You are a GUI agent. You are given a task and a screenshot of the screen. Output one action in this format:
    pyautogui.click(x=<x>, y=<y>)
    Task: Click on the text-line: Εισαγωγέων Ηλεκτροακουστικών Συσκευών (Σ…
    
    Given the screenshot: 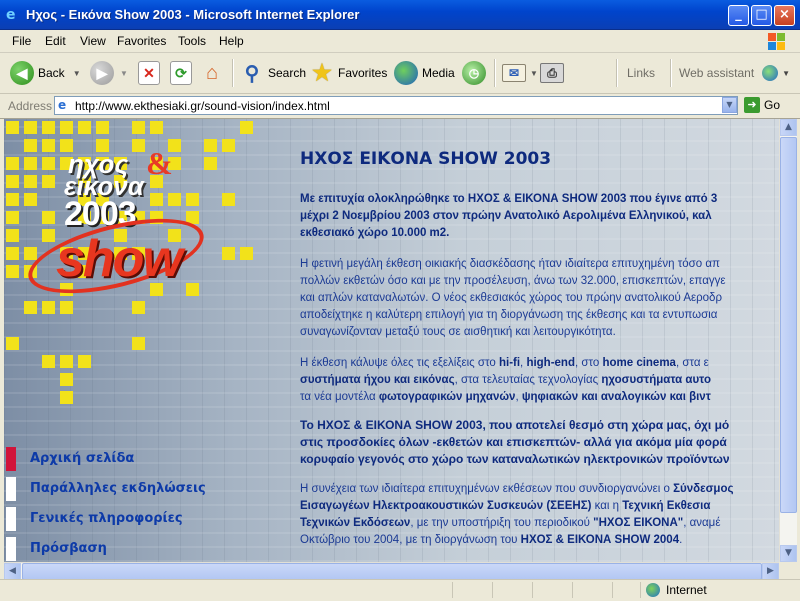 What is the action you would take?
    pyautogui.click(x=516, y=506)
    